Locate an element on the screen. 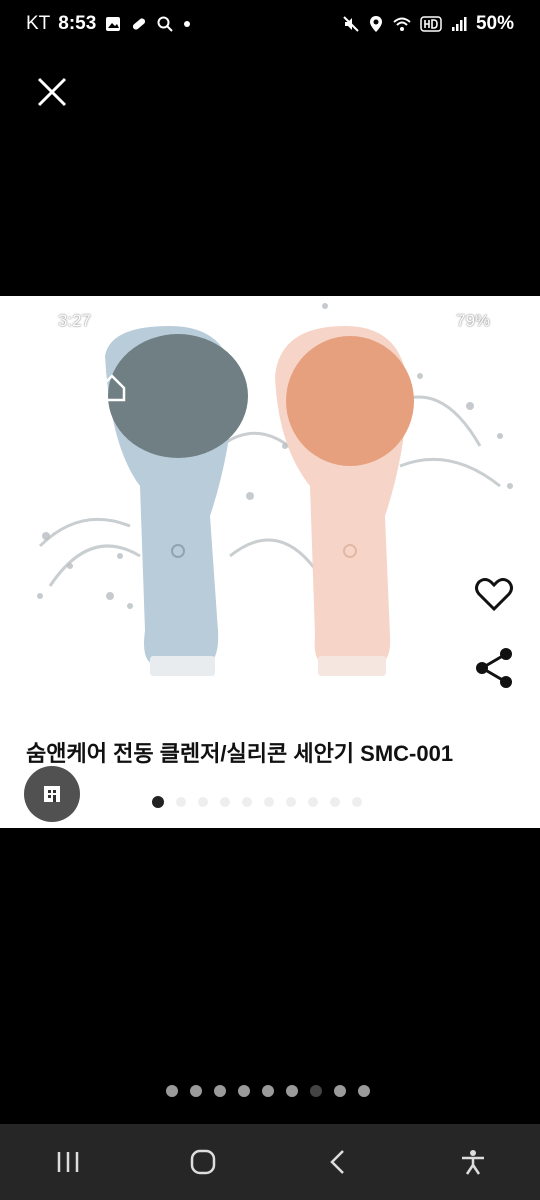  dot-icon is located at coordinates (187, 24).